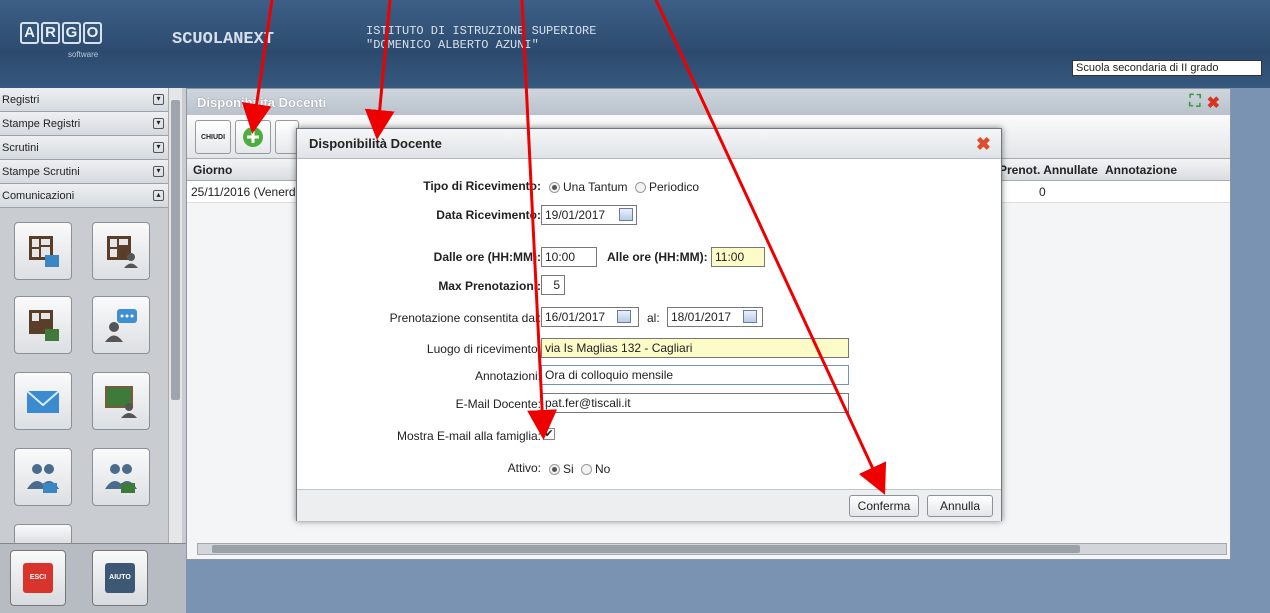 The width and height of the screenshot is (1270, 613). I want to click on sidebar-item-label: Registri, so click(21, 99).